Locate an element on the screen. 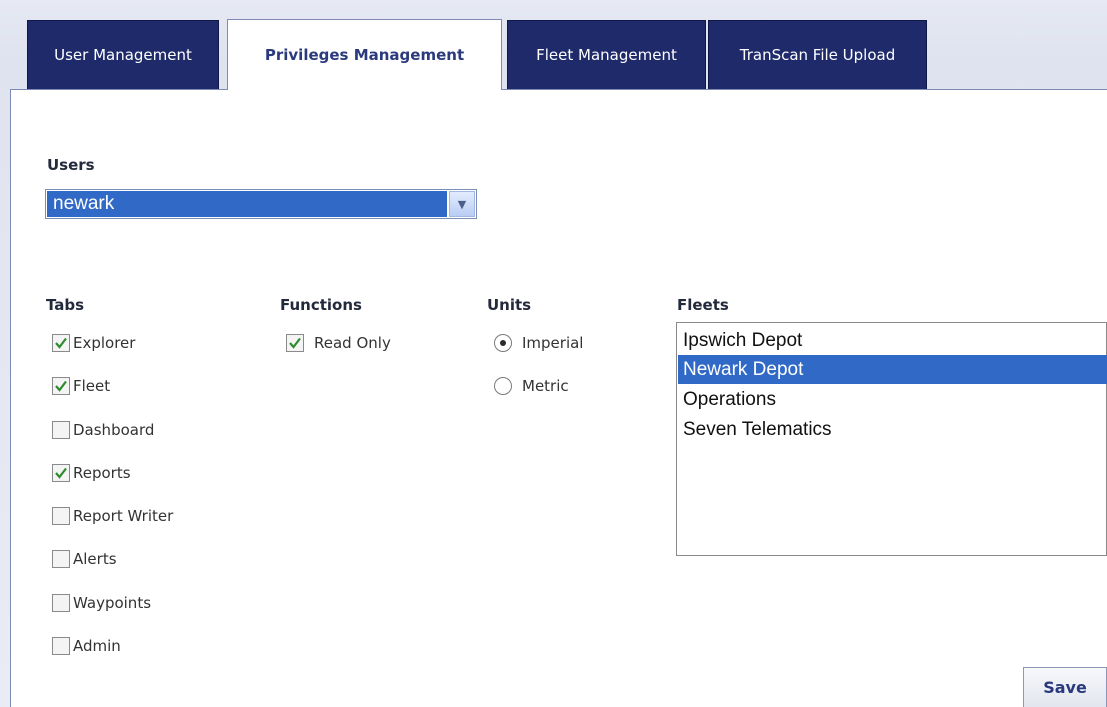 Image resolution: width=1107 pixels, height=707 pixels. units-option-metric: Metric is located at coordinates (531, 386).